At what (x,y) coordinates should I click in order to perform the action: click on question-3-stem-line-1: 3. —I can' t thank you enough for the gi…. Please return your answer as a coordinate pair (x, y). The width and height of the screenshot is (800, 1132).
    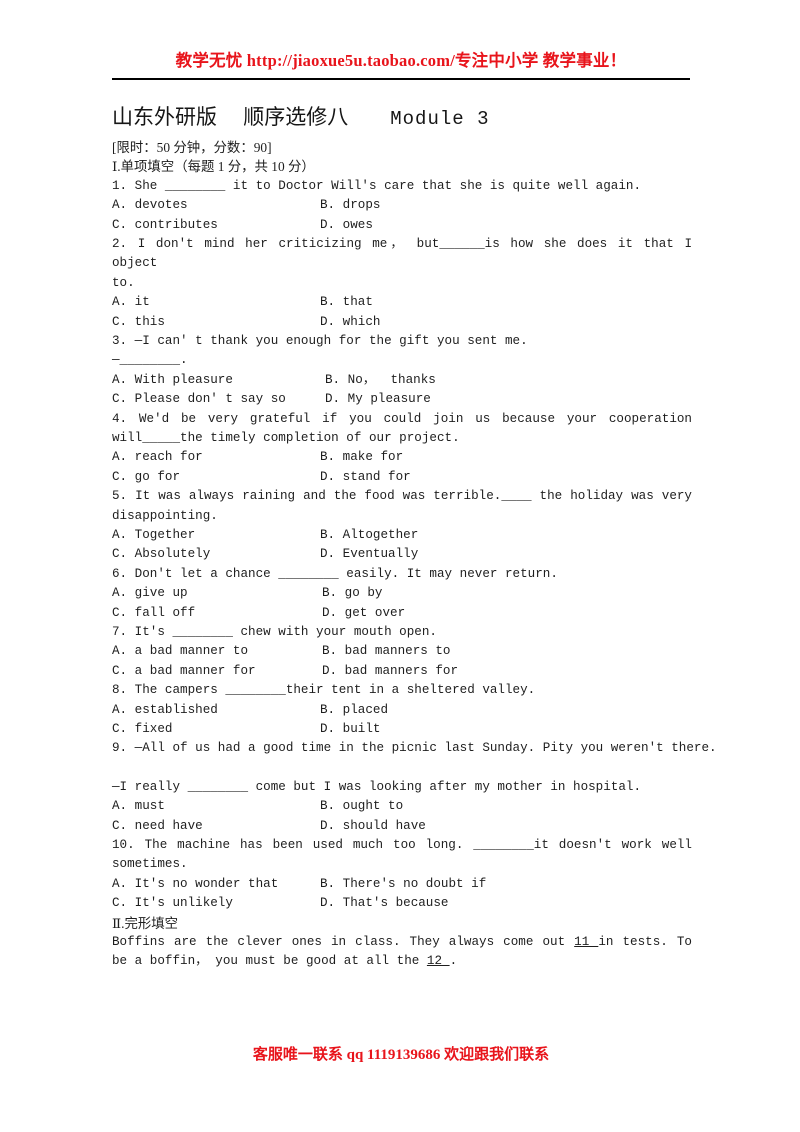
    Looking at the image, I should click on (320, 341).